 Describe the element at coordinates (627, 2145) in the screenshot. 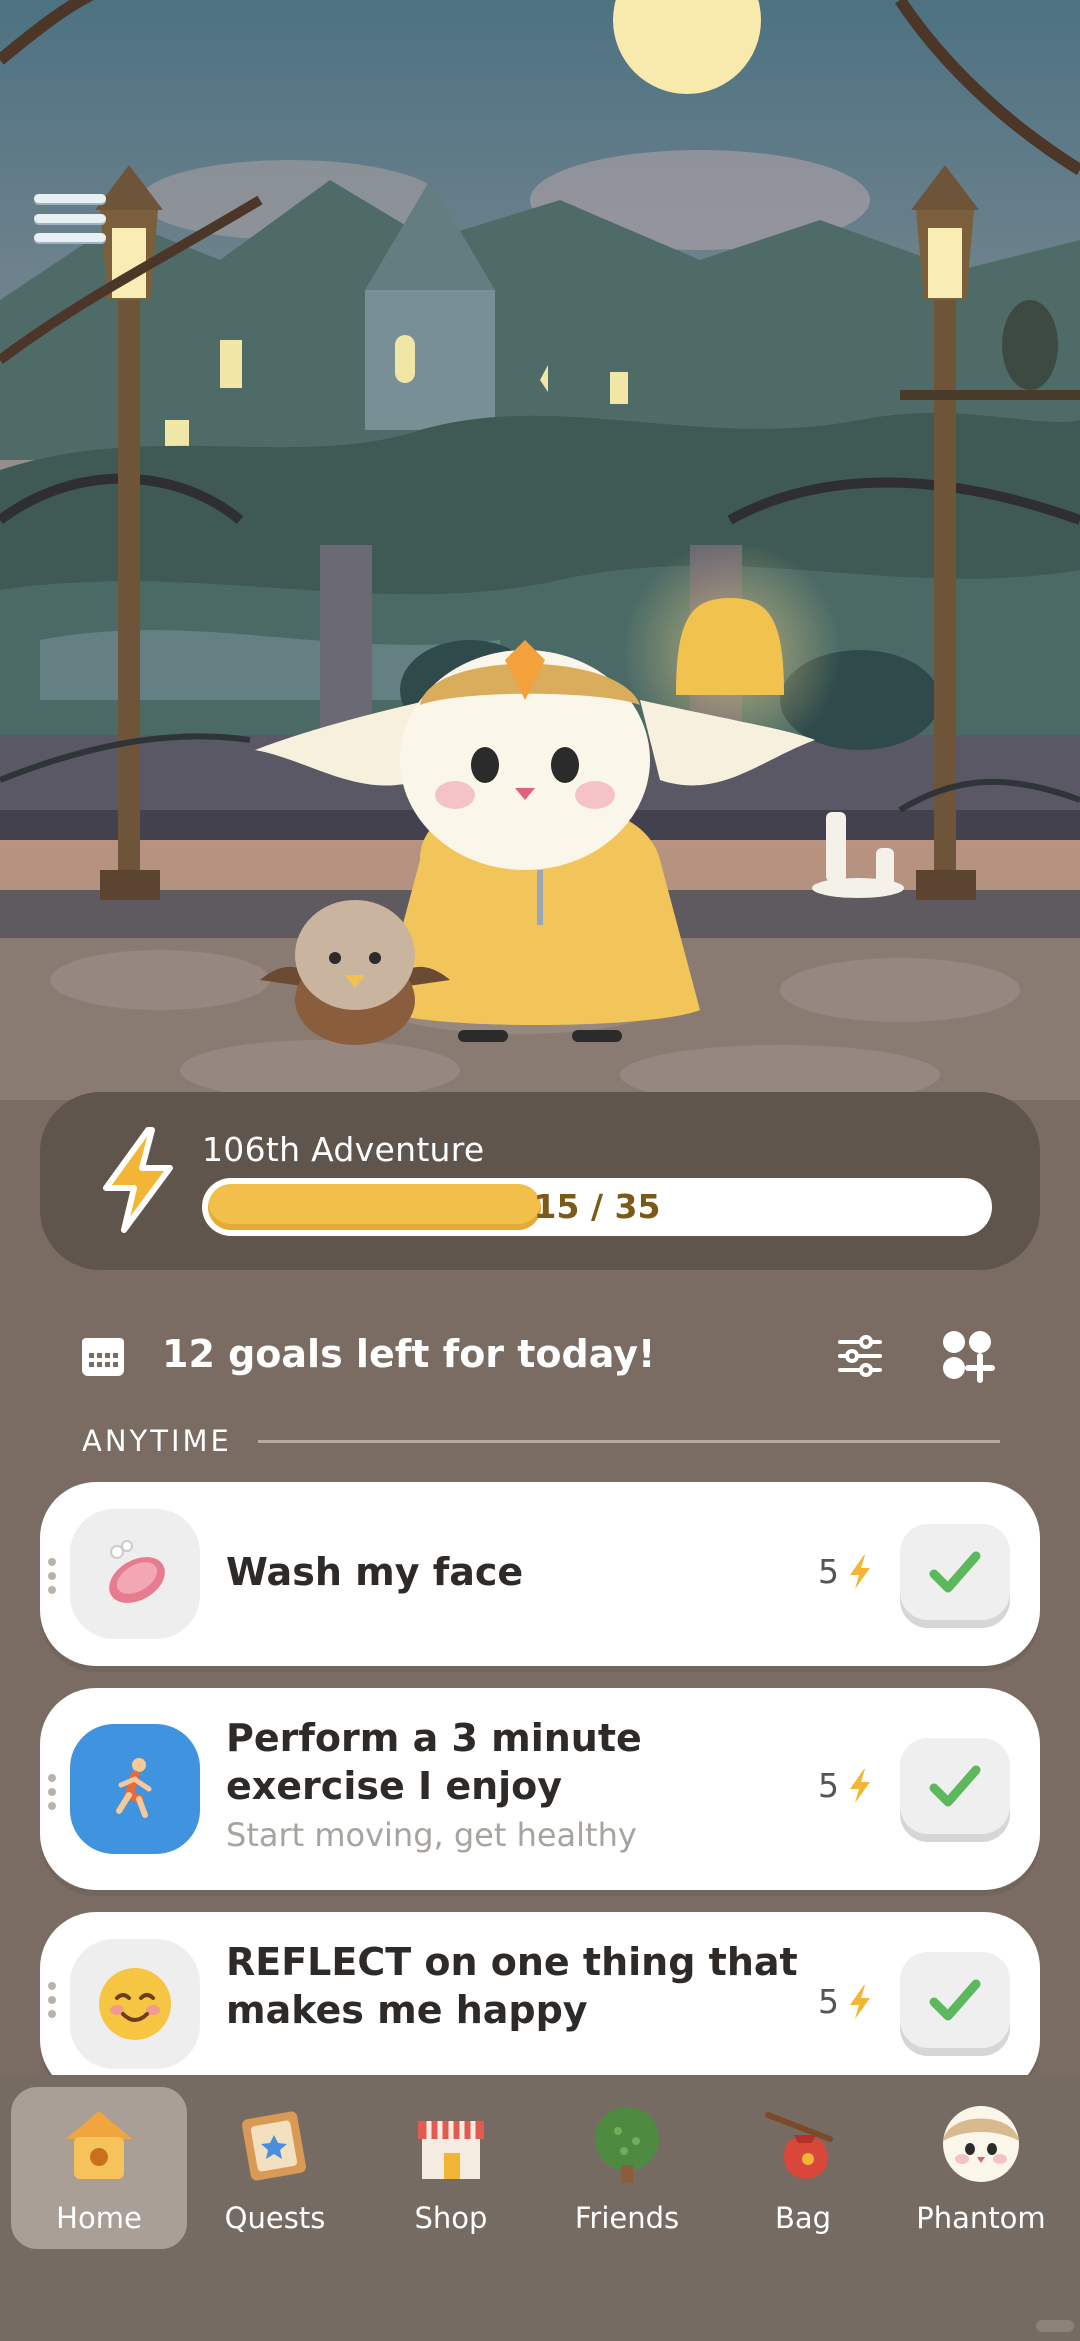

I see `tree-icon` at that location.